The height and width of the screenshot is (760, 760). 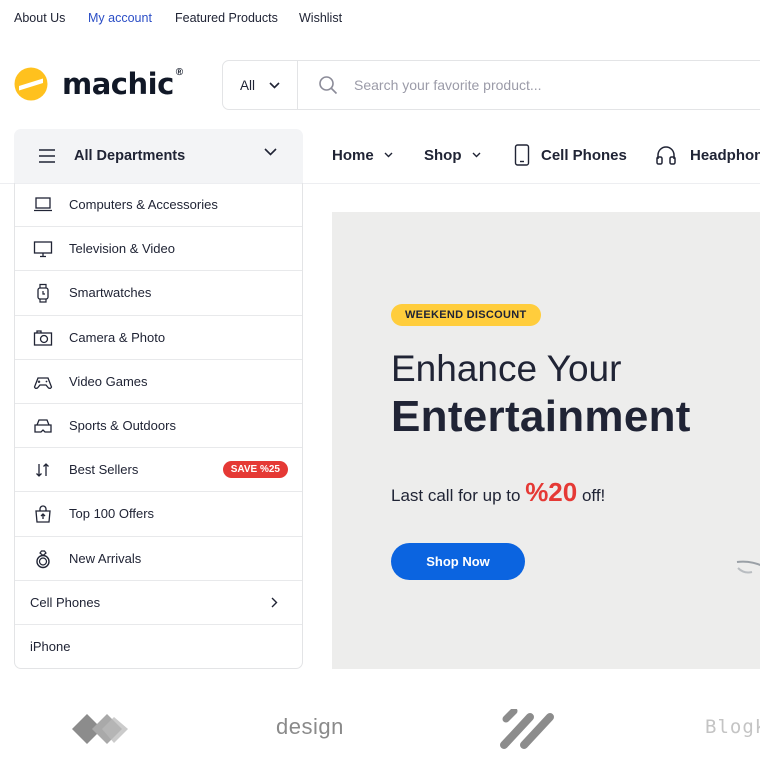 What do you see at coordinates (158, 559) in the screenshot?
I see `department-item-new-arrivals: New Arrivals` at bounding box center [158, 559].